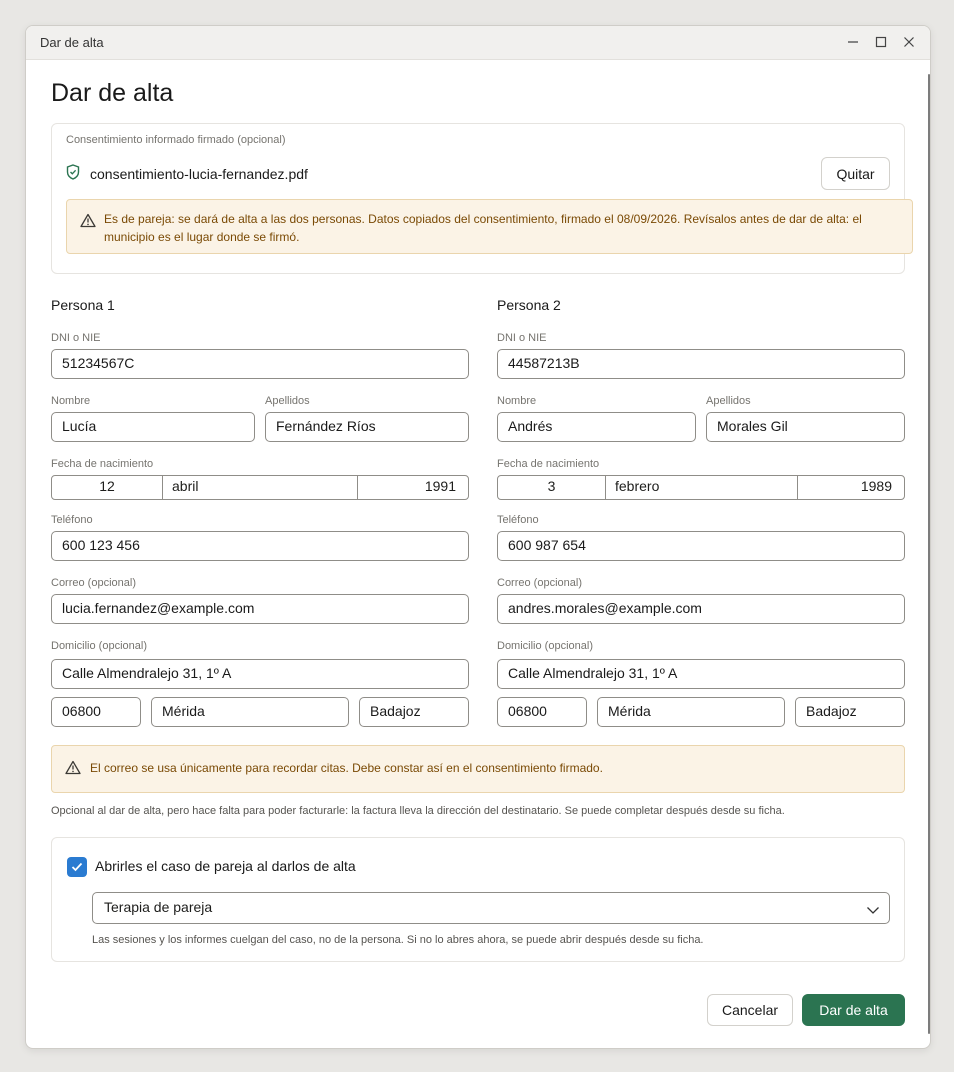 Image resolution: width=954 pixels, height=1072 pixels. I want to click on person-2-dni-label: DNI o NIE, so click(522, 338).